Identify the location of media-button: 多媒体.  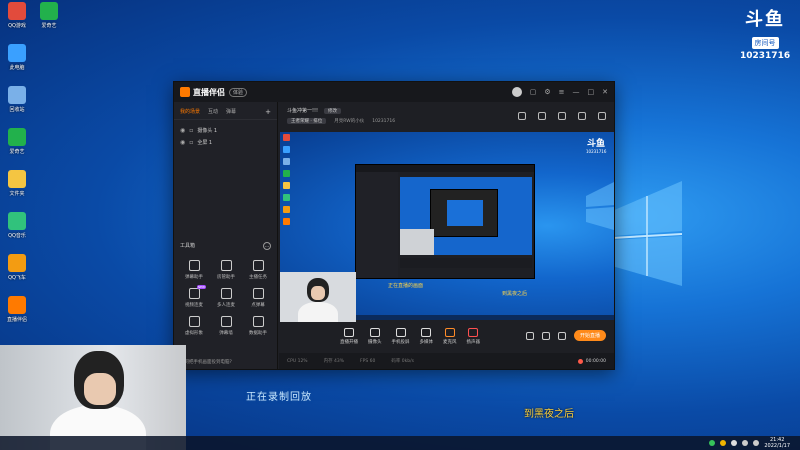
(426, 336).